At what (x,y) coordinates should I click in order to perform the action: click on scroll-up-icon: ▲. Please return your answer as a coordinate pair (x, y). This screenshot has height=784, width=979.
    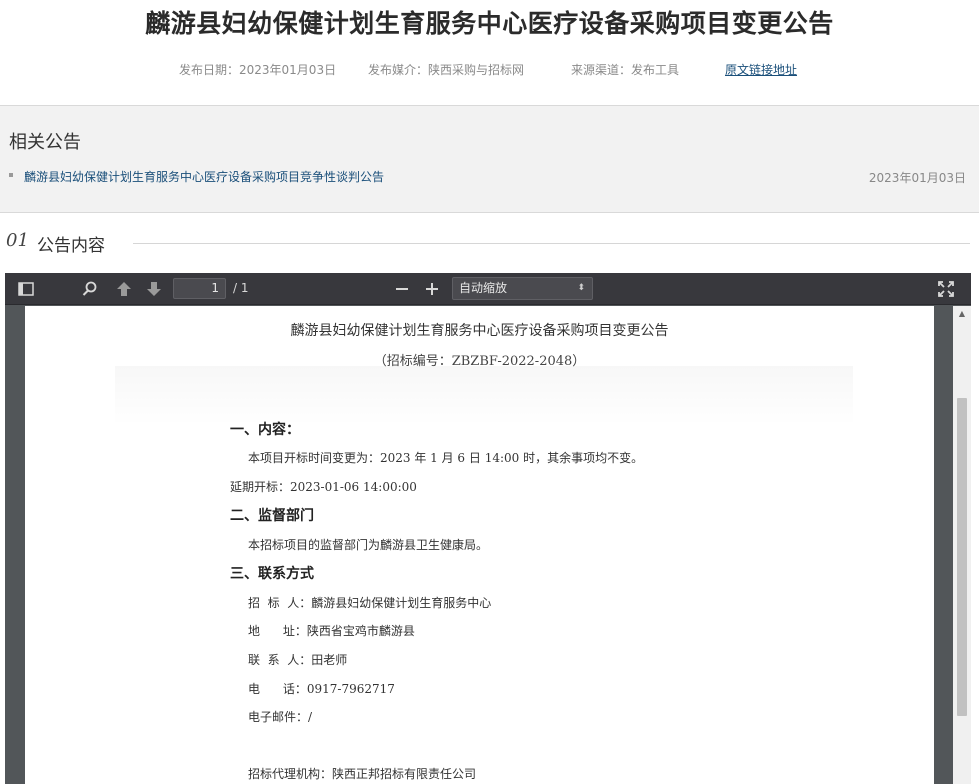
    Looking at the image, I should click on (962, 314).